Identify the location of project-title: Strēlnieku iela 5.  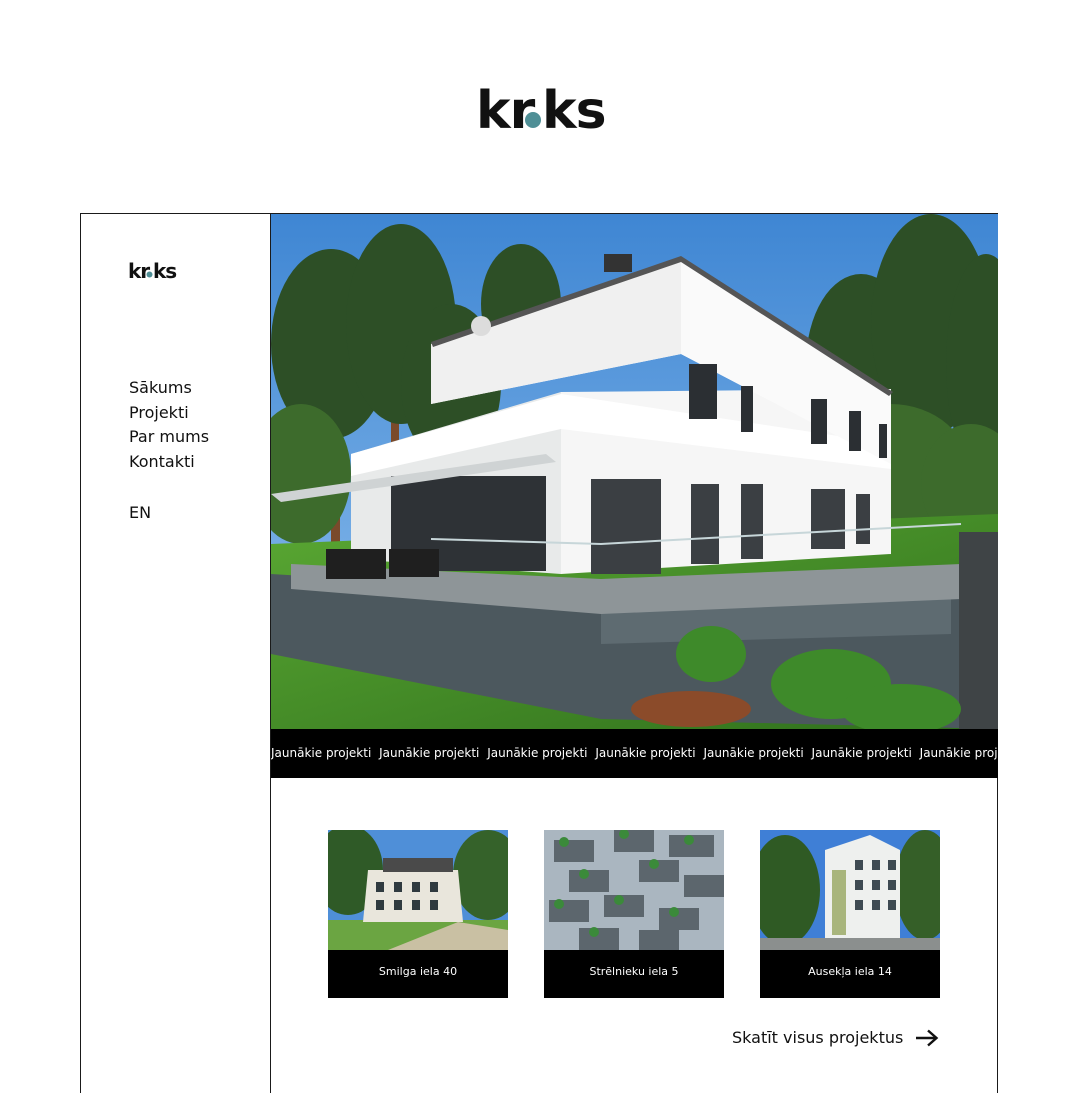
(634, 971).